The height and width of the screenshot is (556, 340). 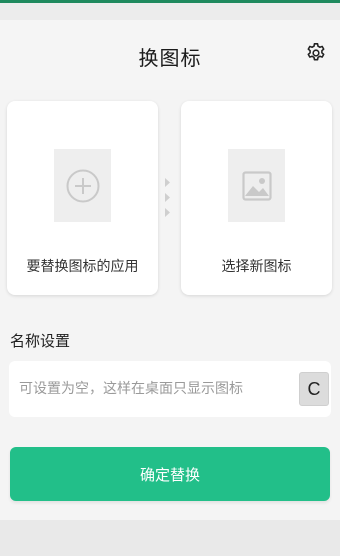 I want to click on name-input, so click(x=152, y=389).